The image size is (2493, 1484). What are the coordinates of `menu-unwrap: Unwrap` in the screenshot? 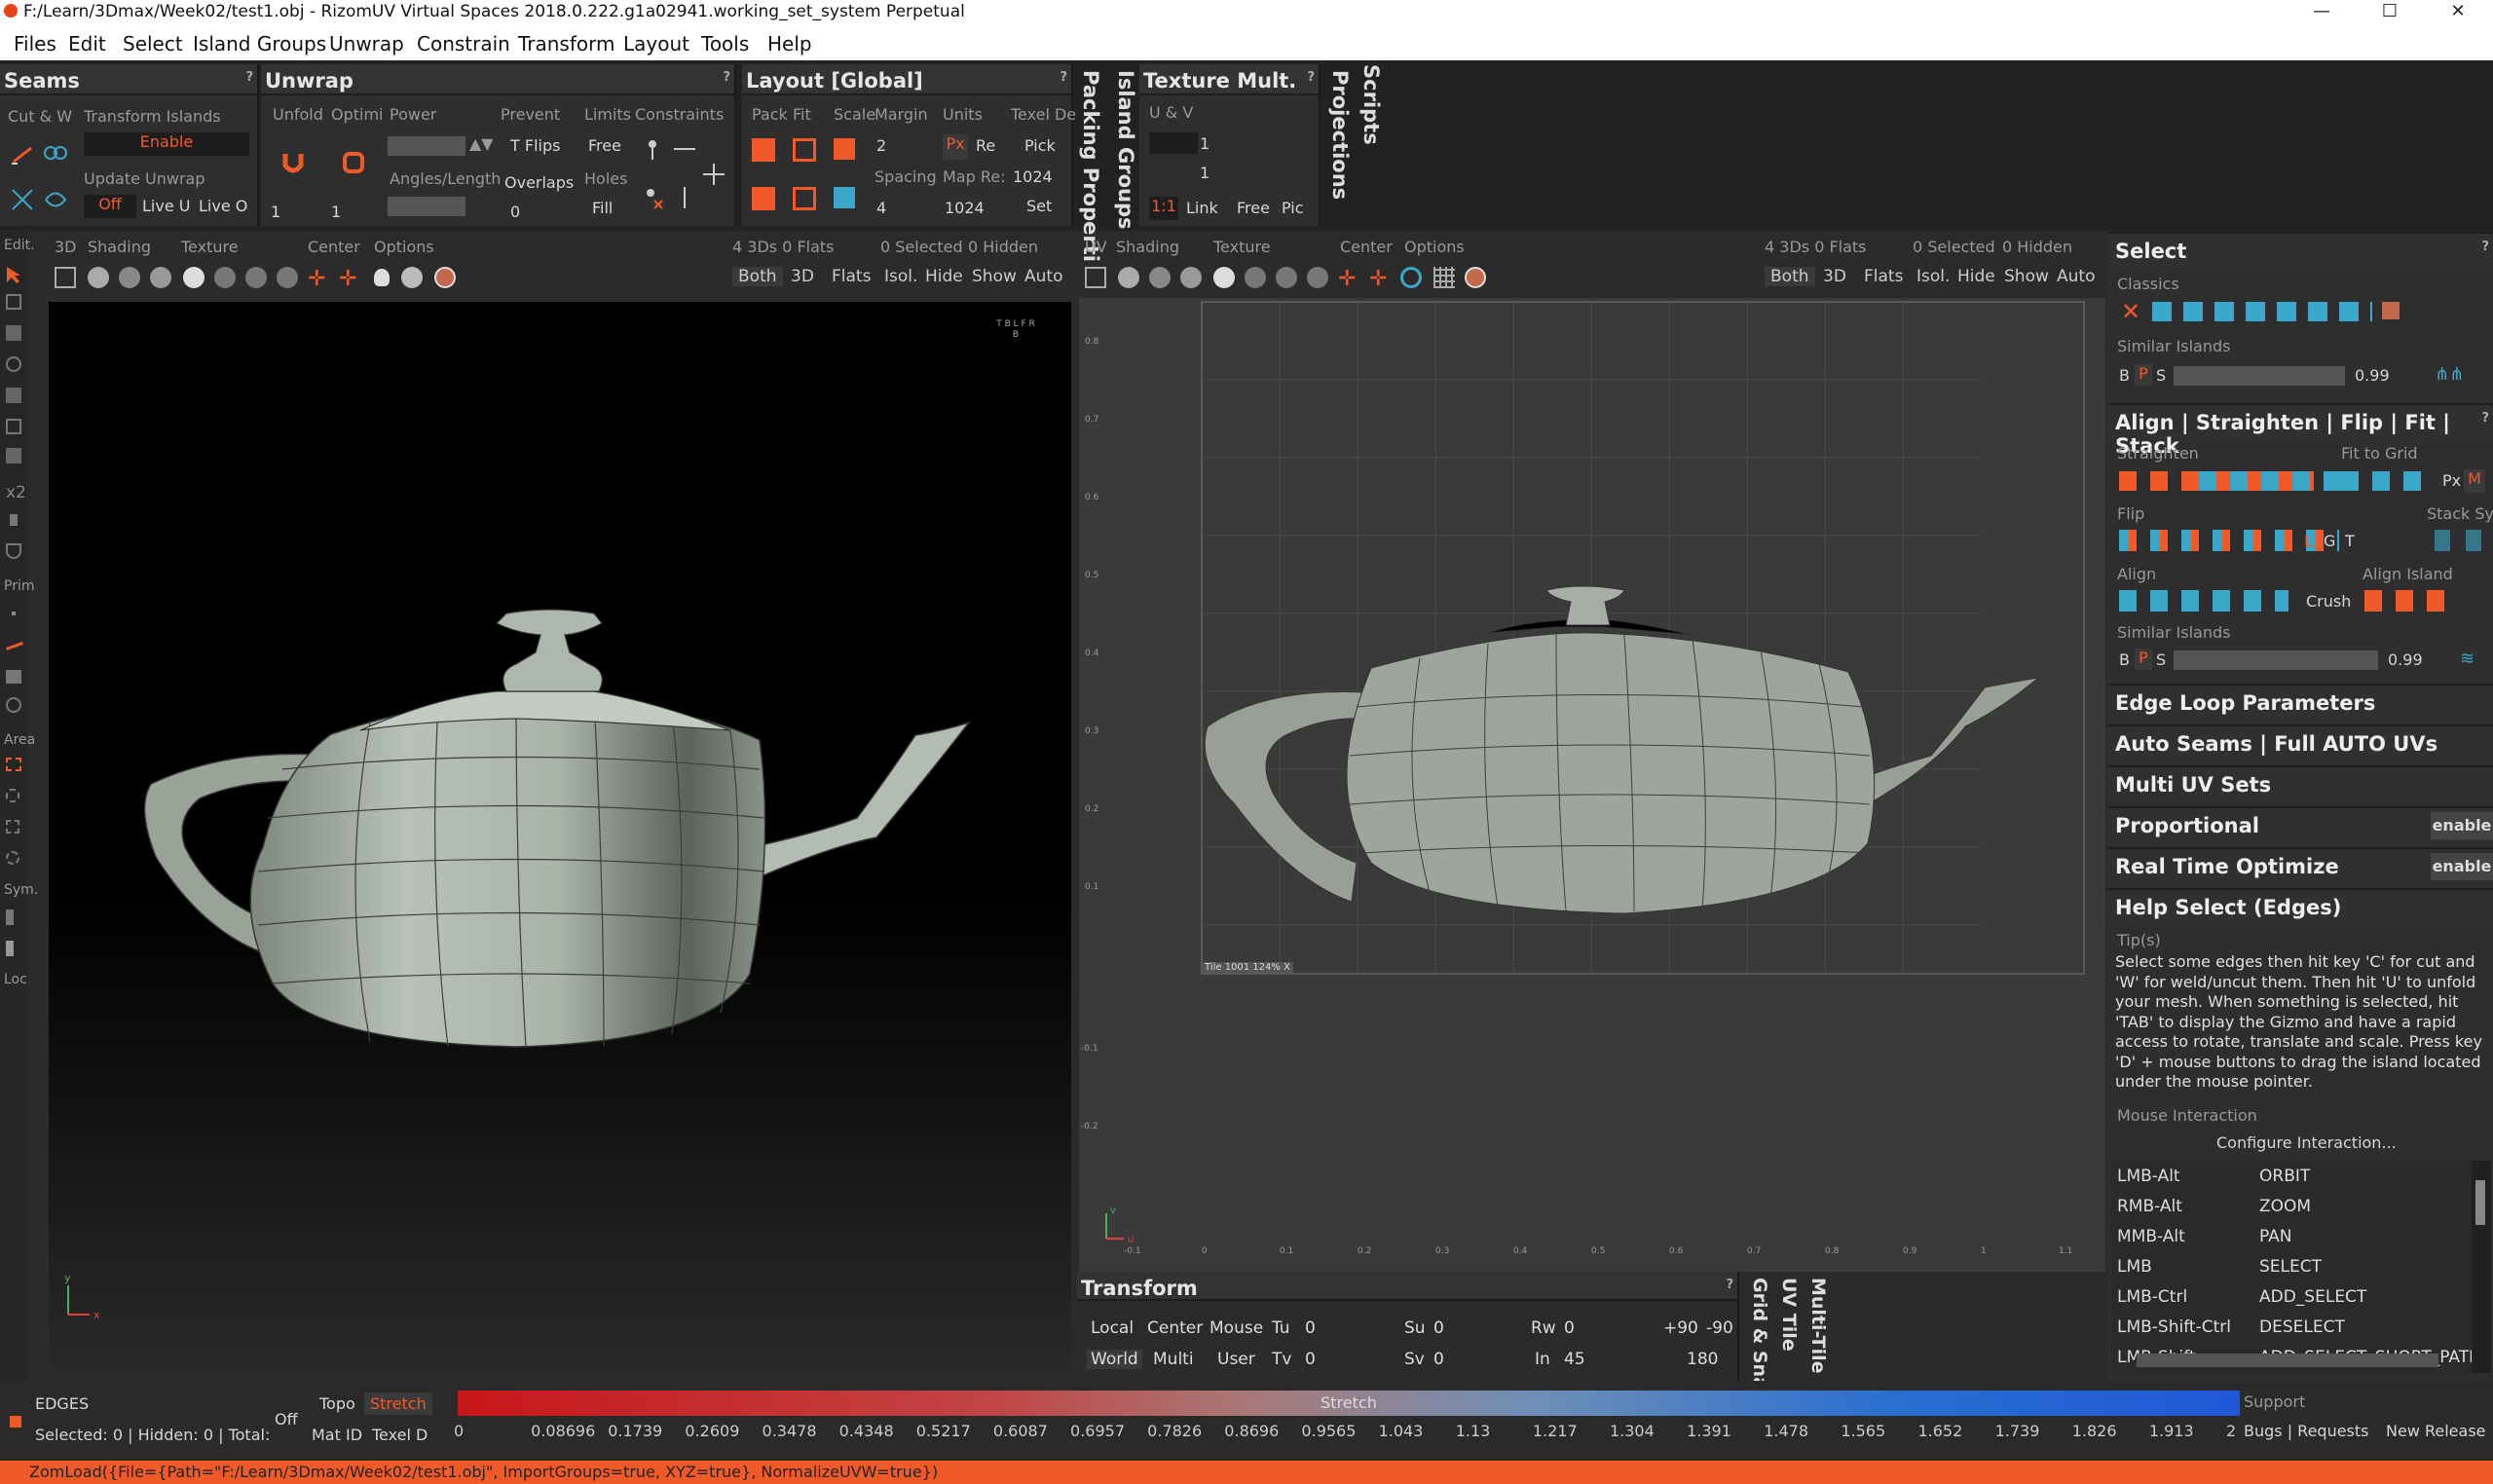 It's located at (367, 44).